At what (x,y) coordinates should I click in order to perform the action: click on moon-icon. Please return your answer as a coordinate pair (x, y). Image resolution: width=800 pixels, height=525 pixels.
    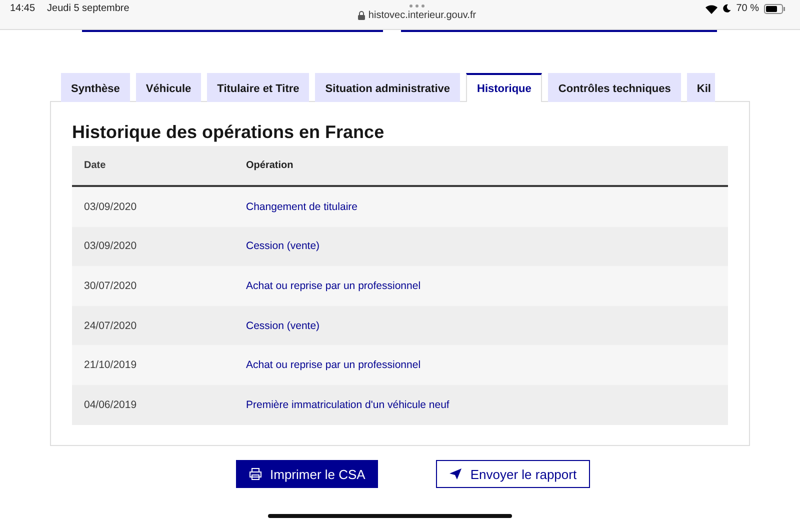
    Looking at the image, I should click on (727, 8).